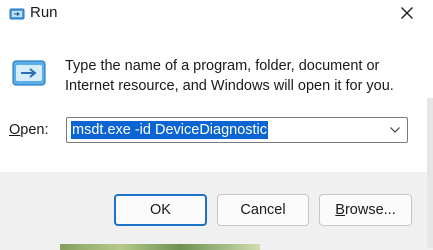  I want to click on title-bar: Run, so click(216, 15).